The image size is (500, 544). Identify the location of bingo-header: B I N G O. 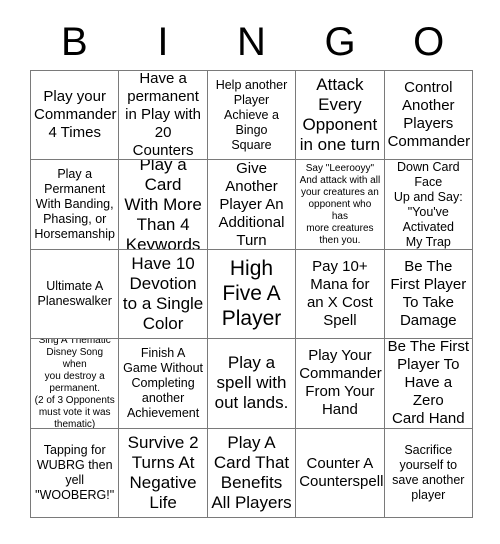
(251, 42).